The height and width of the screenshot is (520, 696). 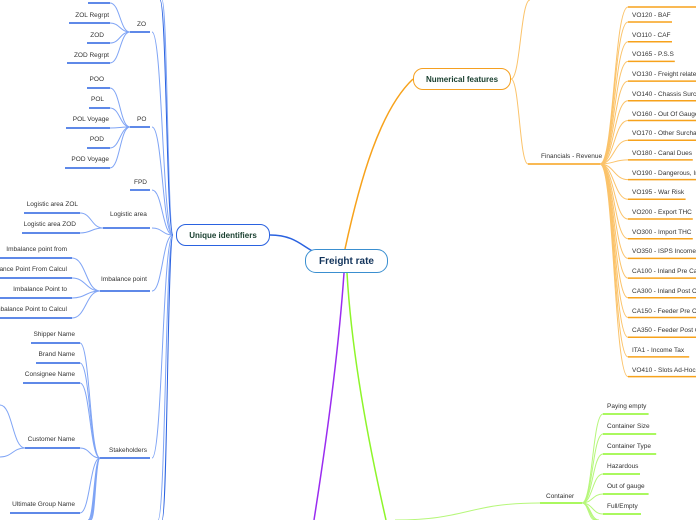 I want to click on leaf-container-item: Container Size, so click(x=628, y=426).